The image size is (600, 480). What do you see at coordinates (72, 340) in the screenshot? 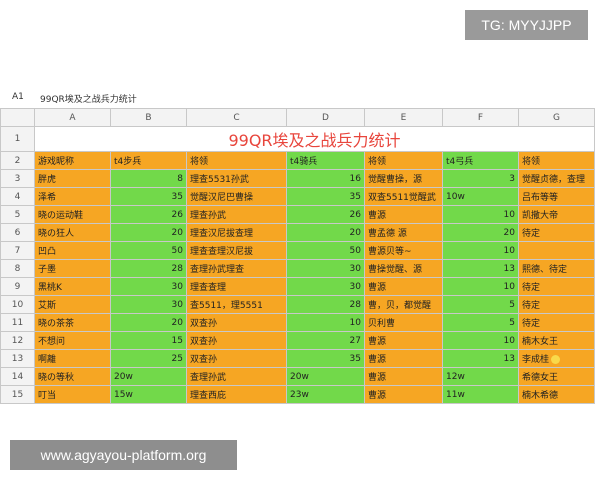
I see `table-cell: 不想问` at bounding box center [72, 340].